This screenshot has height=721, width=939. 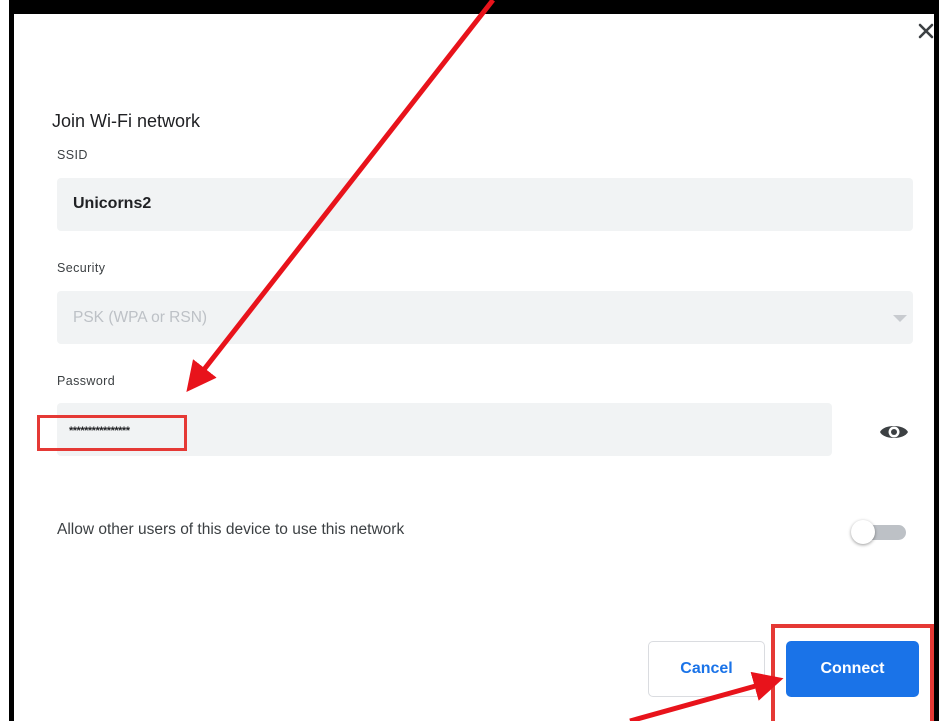 I want to click on ssid-label: SSID, so click(x=72, y=155).